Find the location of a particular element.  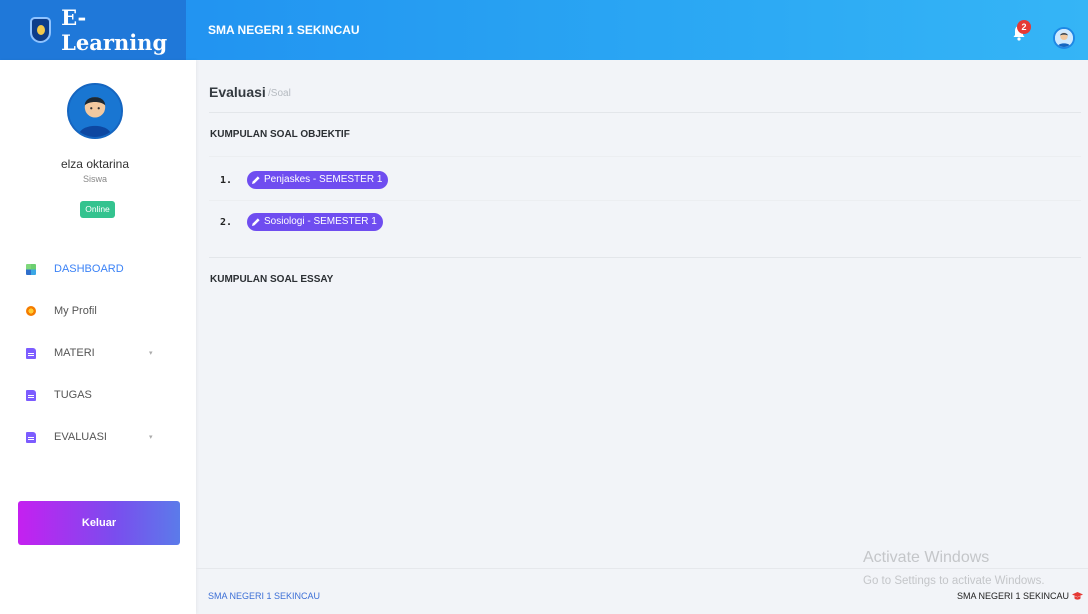

windows-activation-title: Activate Windows is located at coordinates (926, 557).